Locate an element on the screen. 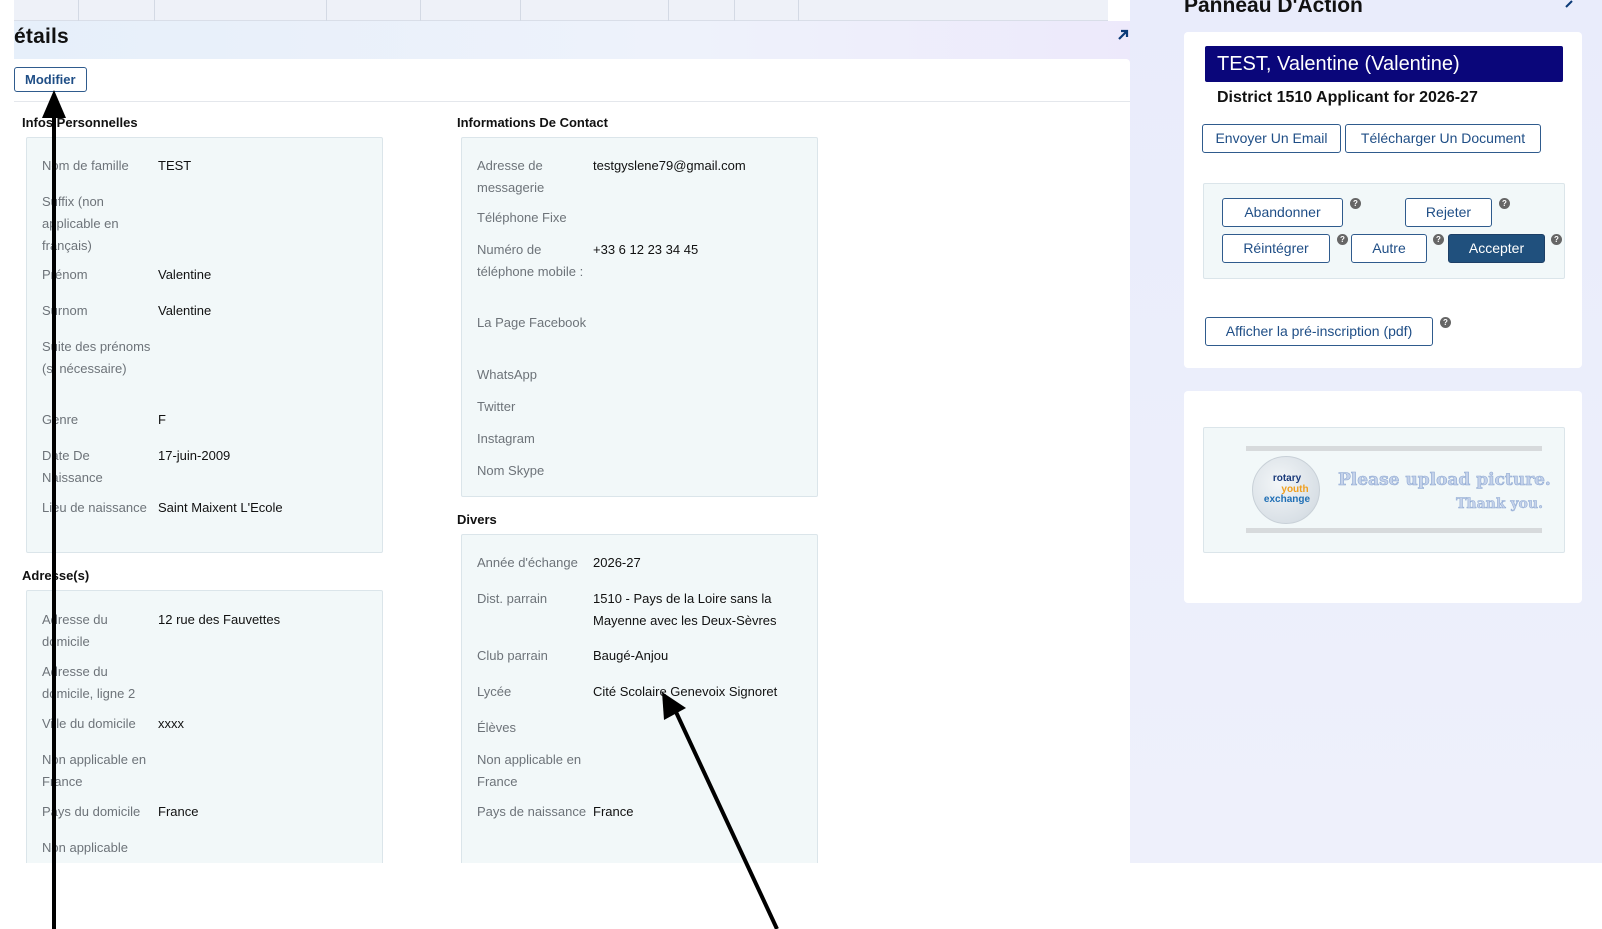  collapse-icon is located at coordinates (1569, 6).